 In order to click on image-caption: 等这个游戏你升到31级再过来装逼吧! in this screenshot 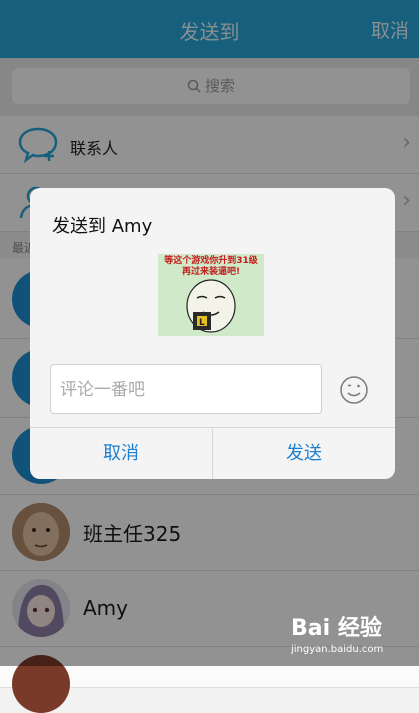, I will do `click(211, 266)`.